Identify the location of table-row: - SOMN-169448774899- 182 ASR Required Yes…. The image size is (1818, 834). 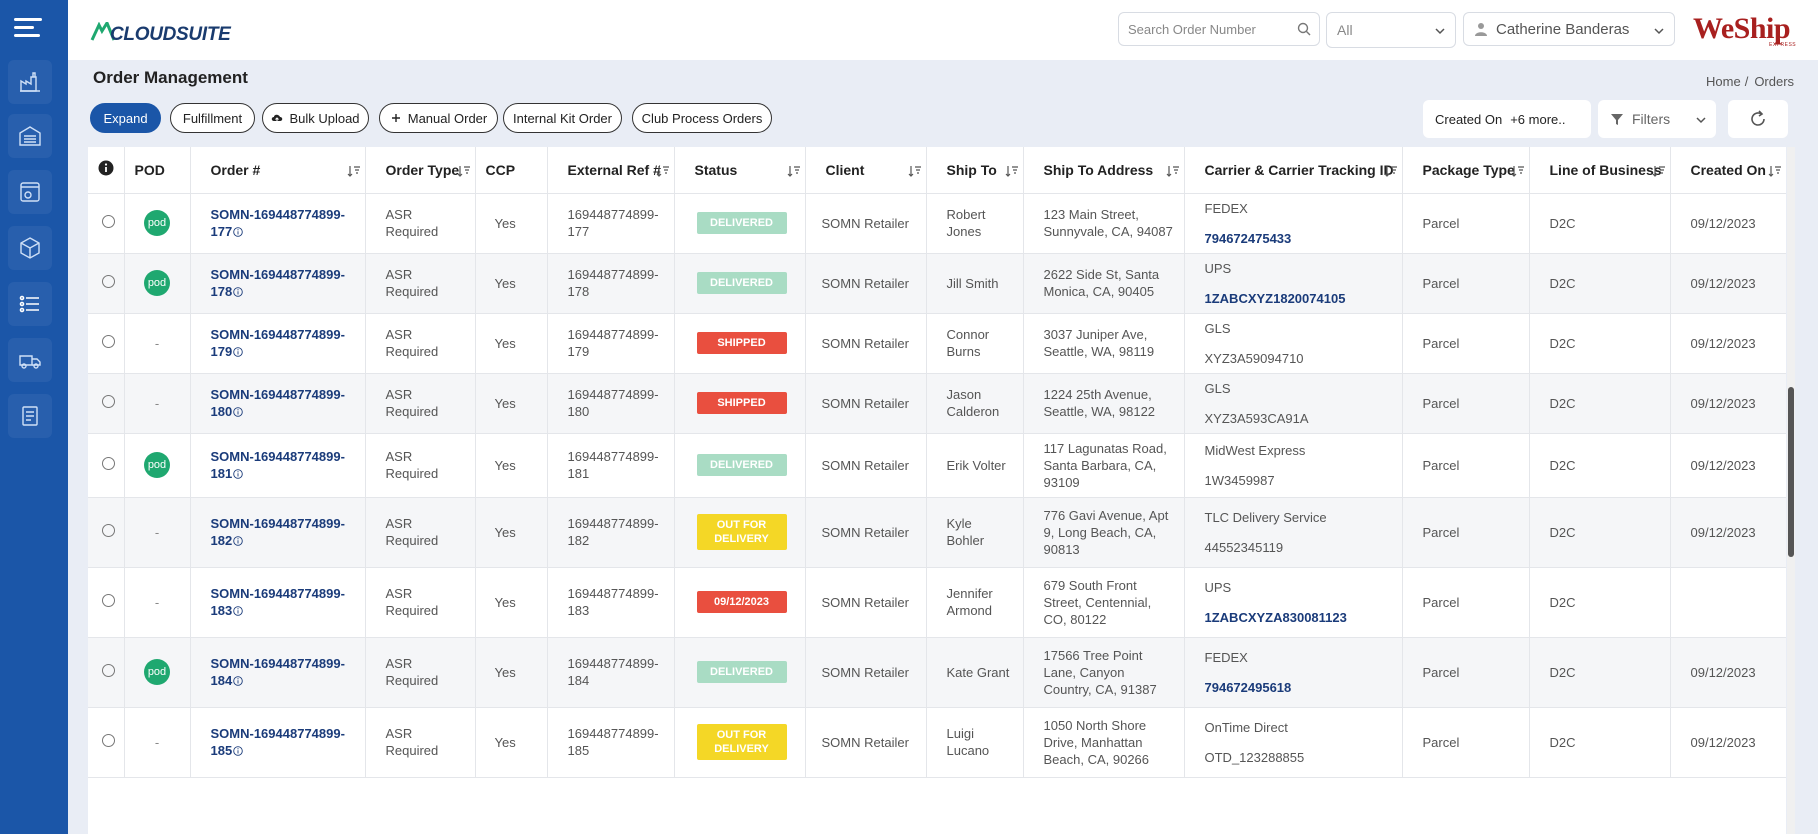
(937, 532).